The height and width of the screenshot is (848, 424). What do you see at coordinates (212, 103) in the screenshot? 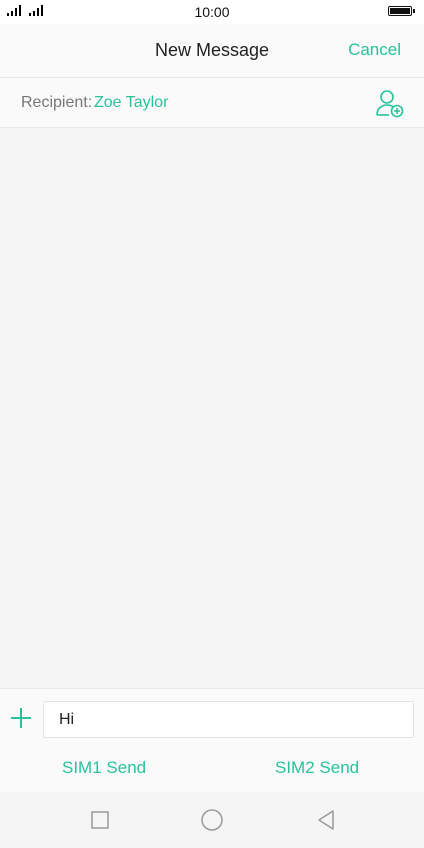
I see `recipient-row: Recipient: Zoe Taylor` at bounding box center [212, 103].